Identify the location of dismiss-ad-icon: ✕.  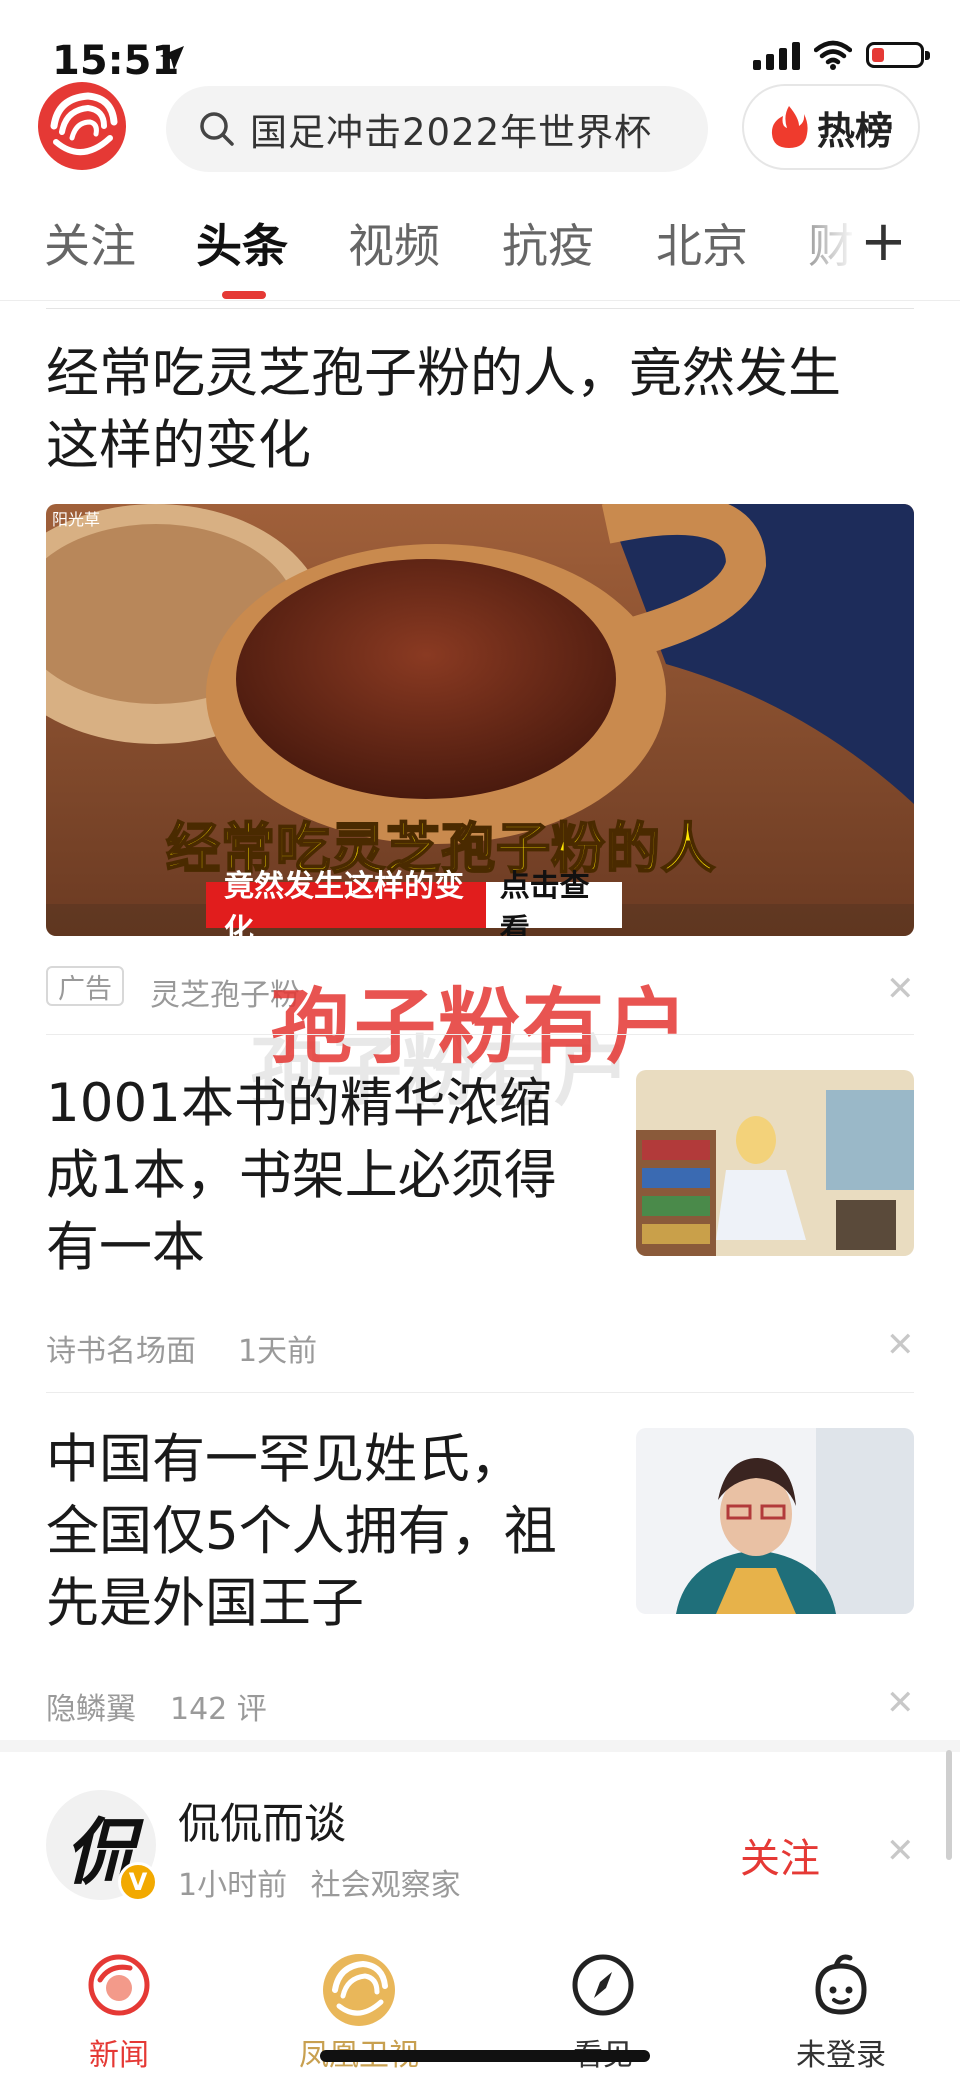
(900, 989).